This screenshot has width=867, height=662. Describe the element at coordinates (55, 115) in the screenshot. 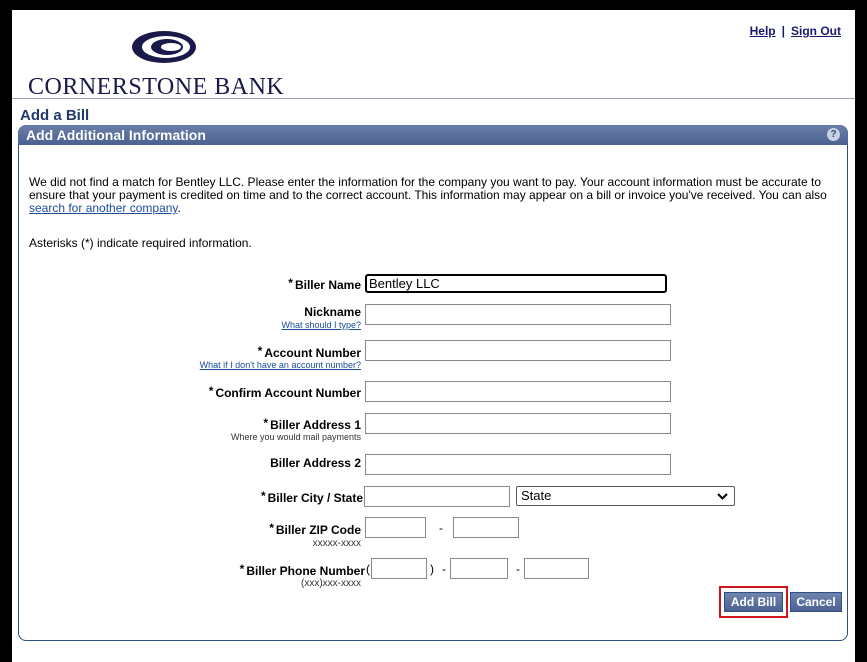

I see `page-title: Add a Bill` at that location.